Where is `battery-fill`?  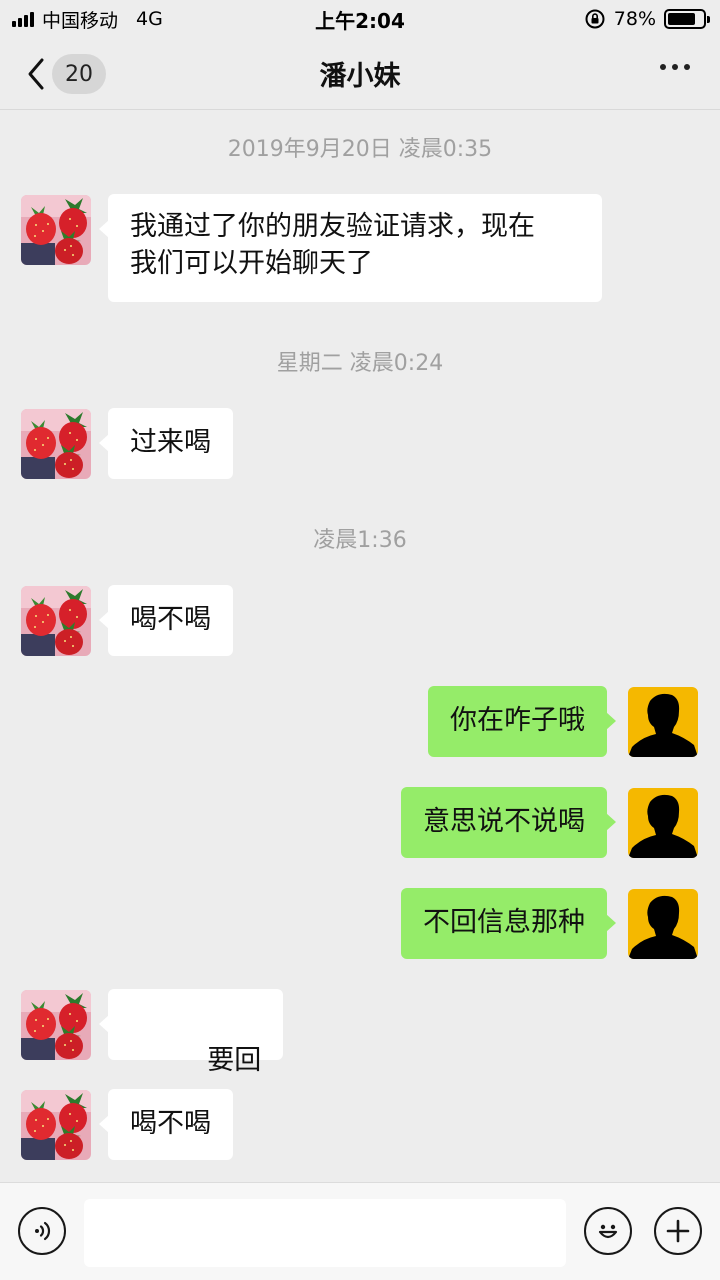
battery-fill is located at coordinates (681, 19).